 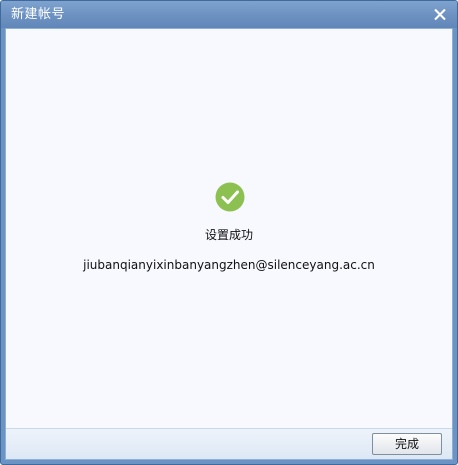 I want to click on checkmark-circle-icon, so click(x=230, y=197).